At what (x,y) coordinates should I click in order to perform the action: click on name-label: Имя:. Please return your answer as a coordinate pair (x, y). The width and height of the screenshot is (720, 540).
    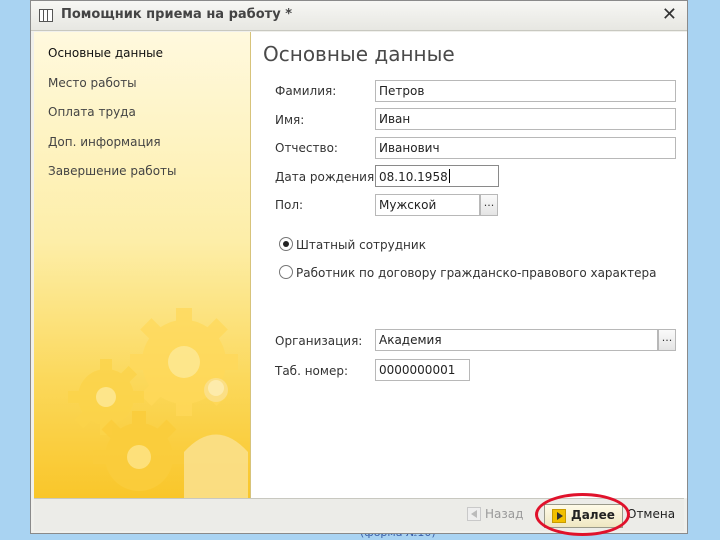
    Looking at the image, I should click on (290, 120).